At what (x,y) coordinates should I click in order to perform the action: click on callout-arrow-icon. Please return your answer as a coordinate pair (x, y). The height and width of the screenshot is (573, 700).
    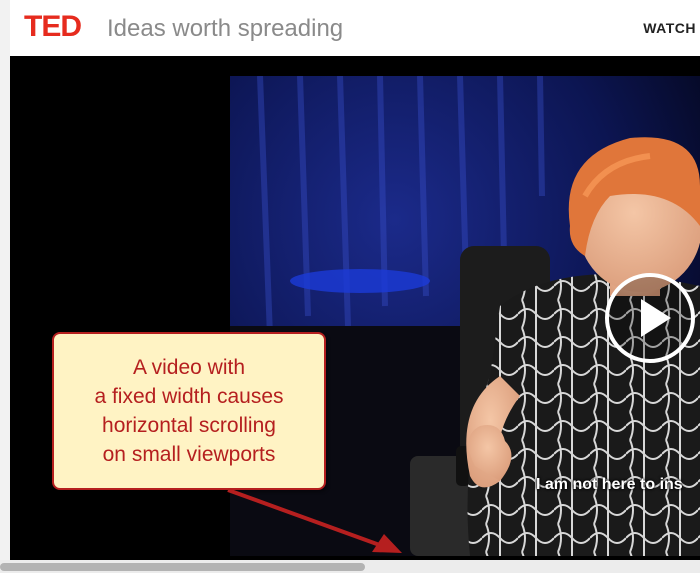
    Looking at the image, I should click on (314, 520).